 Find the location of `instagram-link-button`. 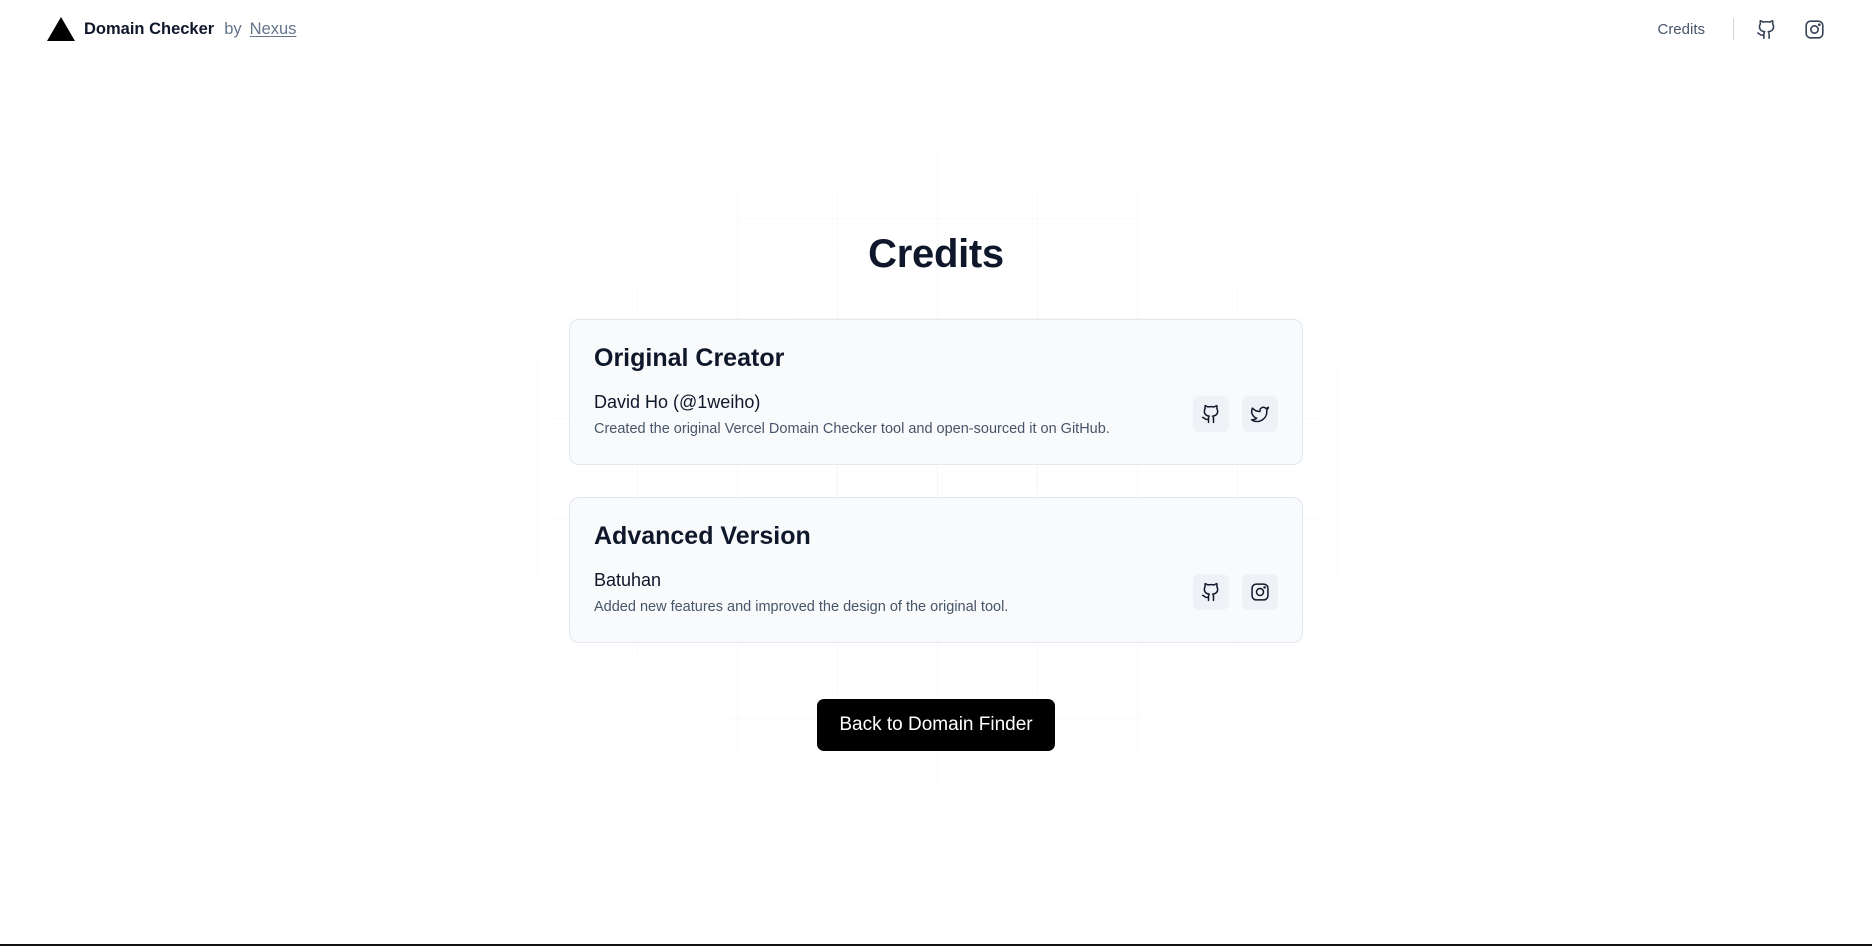

instagram-link-button is located at coordinates (1260, 592).